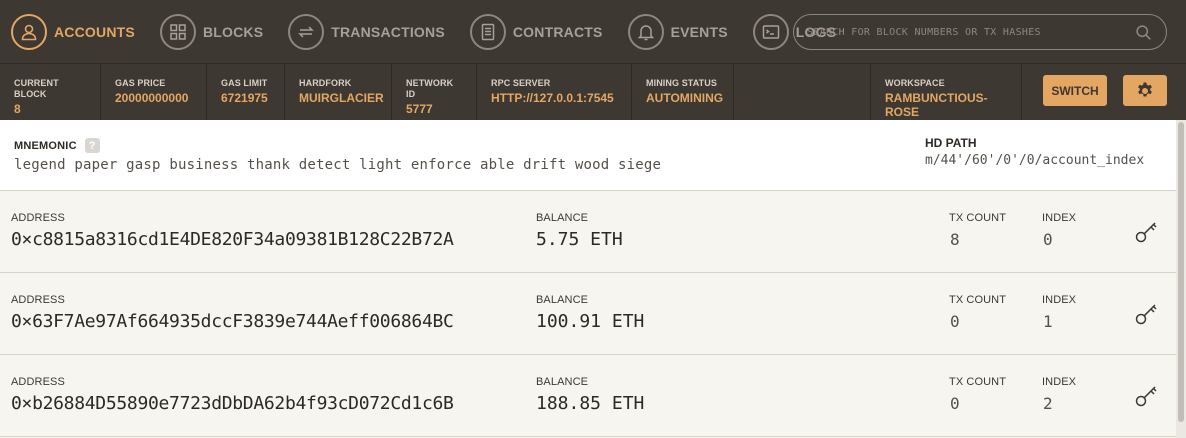 This screenshot has width=1186, height=438. Describe the element at coordinates (1048, 321) in the screenshot. I see `account-index: 1` at that location.